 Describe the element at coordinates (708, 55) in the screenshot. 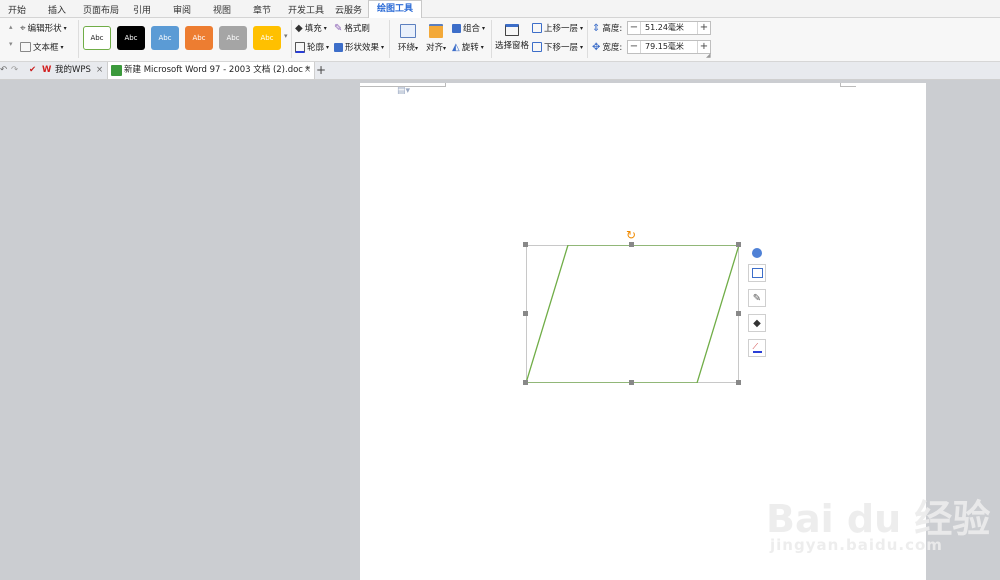

I see `size-dialog-launcher-icon: ◢` at that location.